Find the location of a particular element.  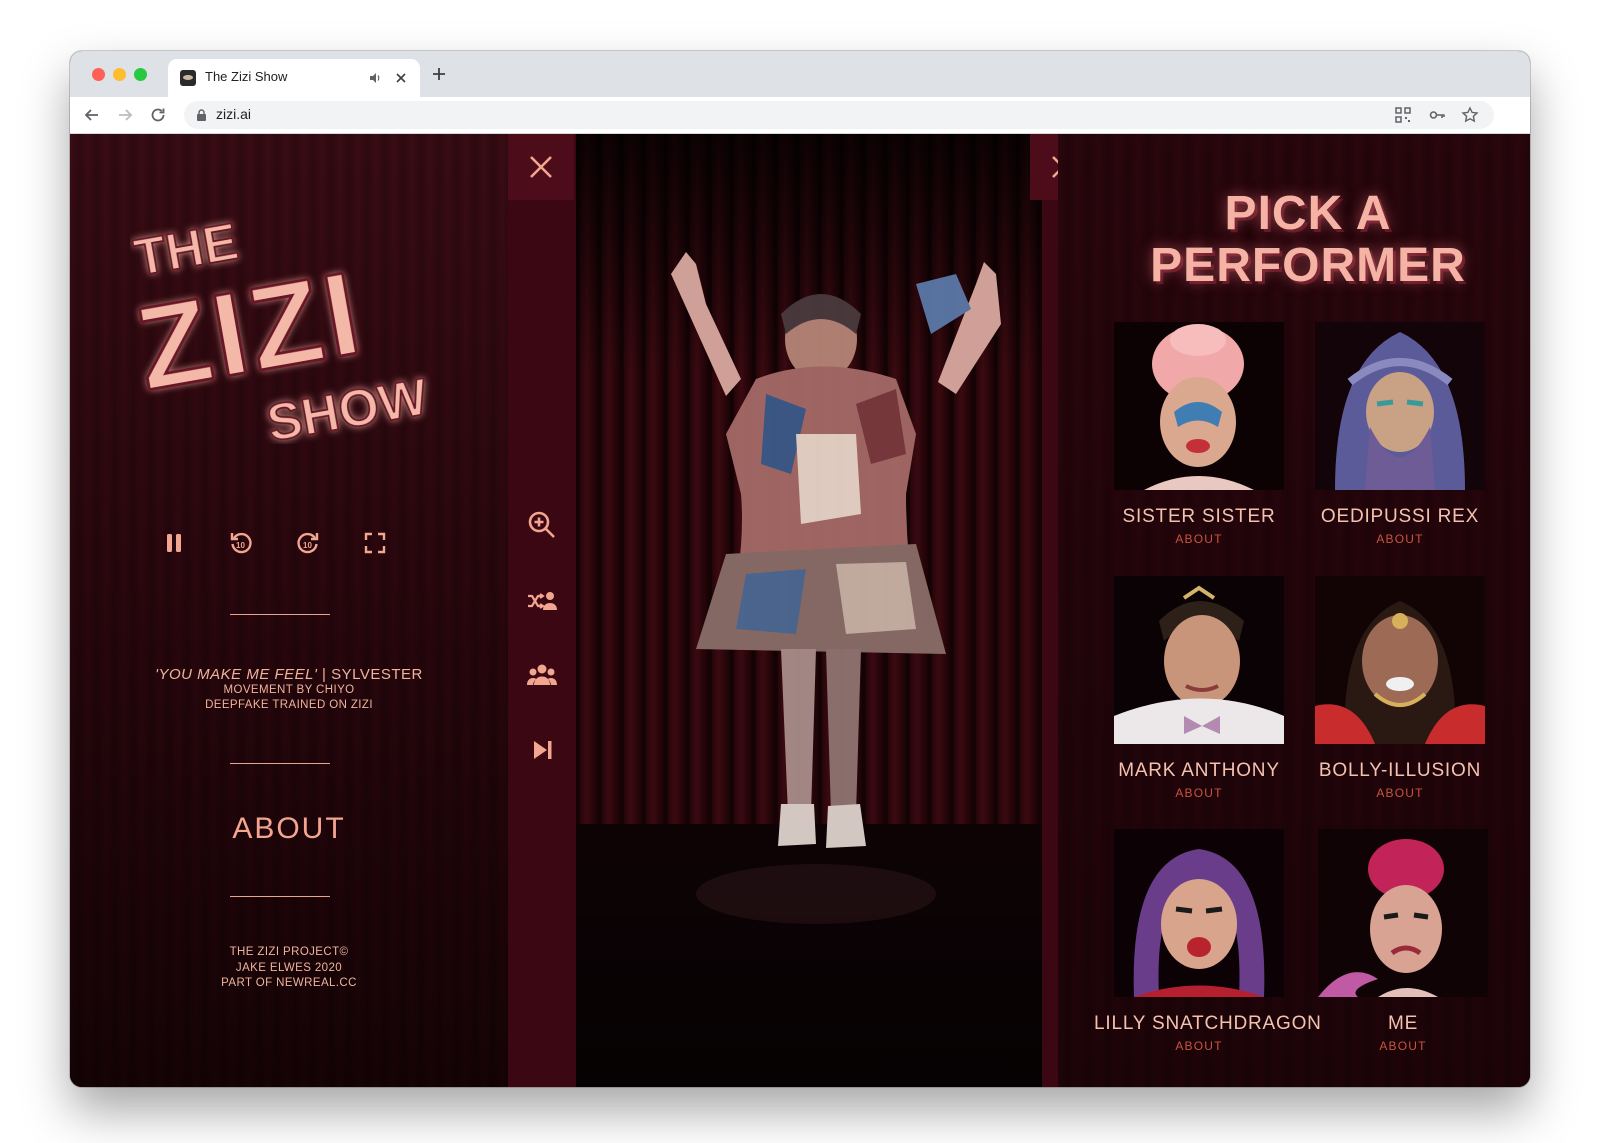

performer-card-bolly-illusion: BOLLY-ILLUSION ABOUT is located at coordinates (1400, 691).